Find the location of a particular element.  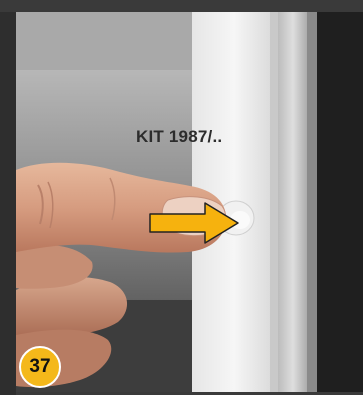

step-number: 37 is located at coordinates (40, 366).